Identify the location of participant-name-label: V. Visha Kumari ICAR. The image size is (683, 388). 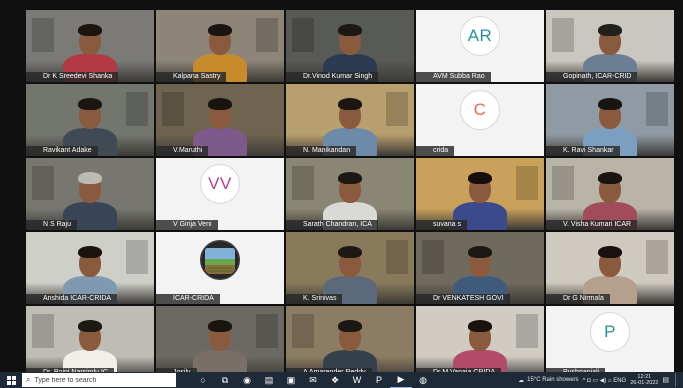
(592, 225).